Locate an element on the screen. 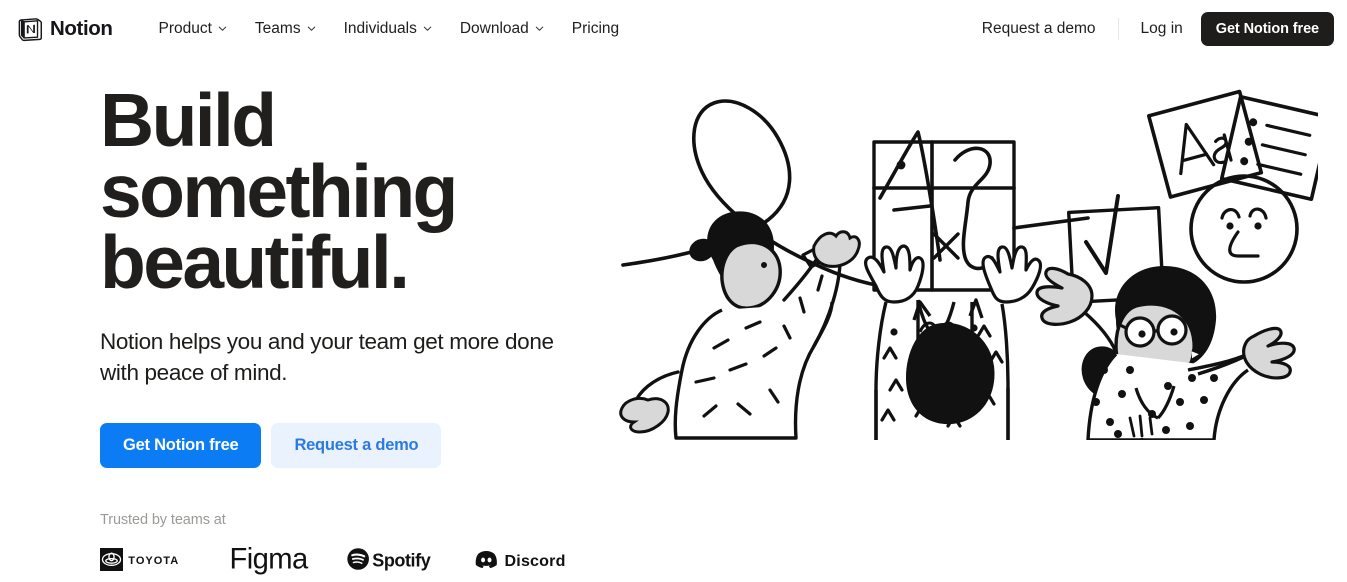 This screenshot has width=1347, height=582. nav-right-actions: Request a demo Log in Get Notion free is located at coordinates (1151, 29).